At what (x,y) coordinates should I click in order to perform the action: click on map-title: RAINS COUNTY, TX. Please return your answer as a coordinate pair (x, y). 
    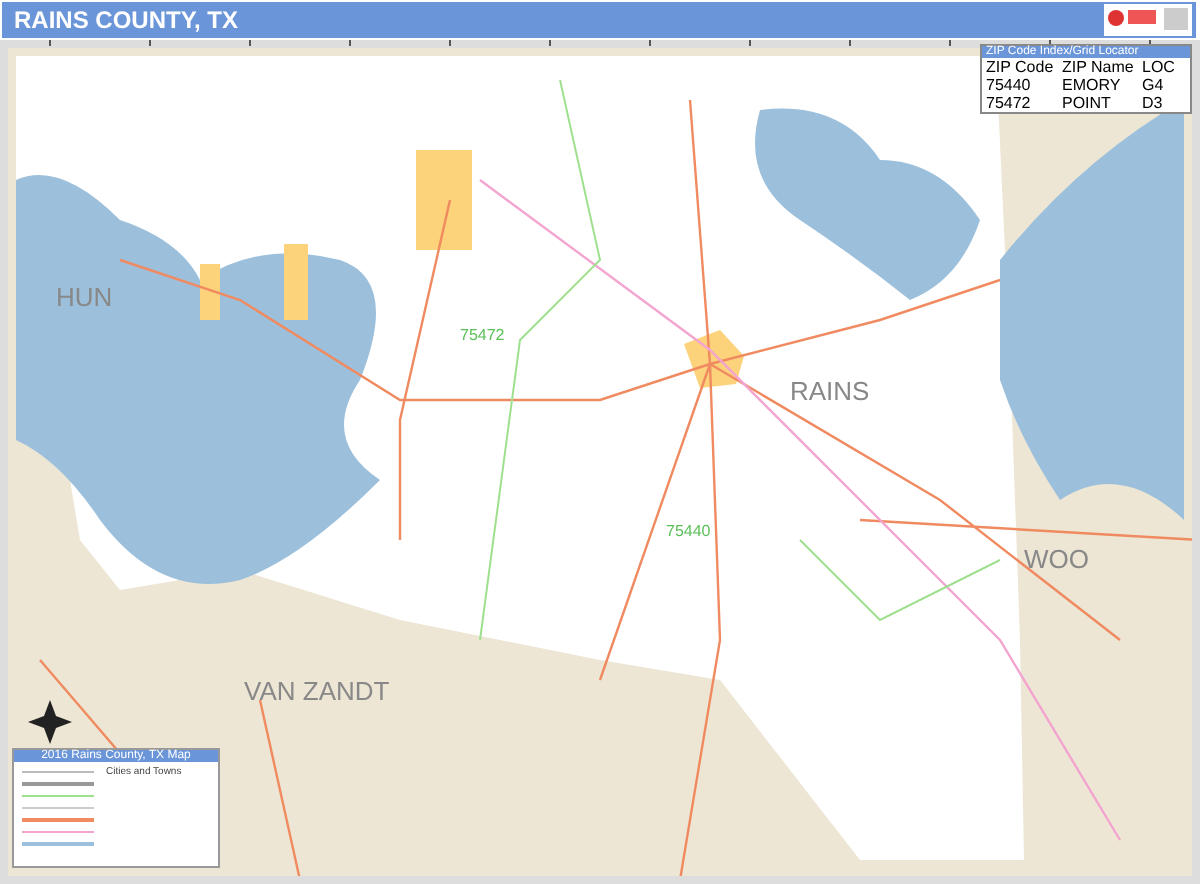
    Looking at the image, I should click on (125, 20).